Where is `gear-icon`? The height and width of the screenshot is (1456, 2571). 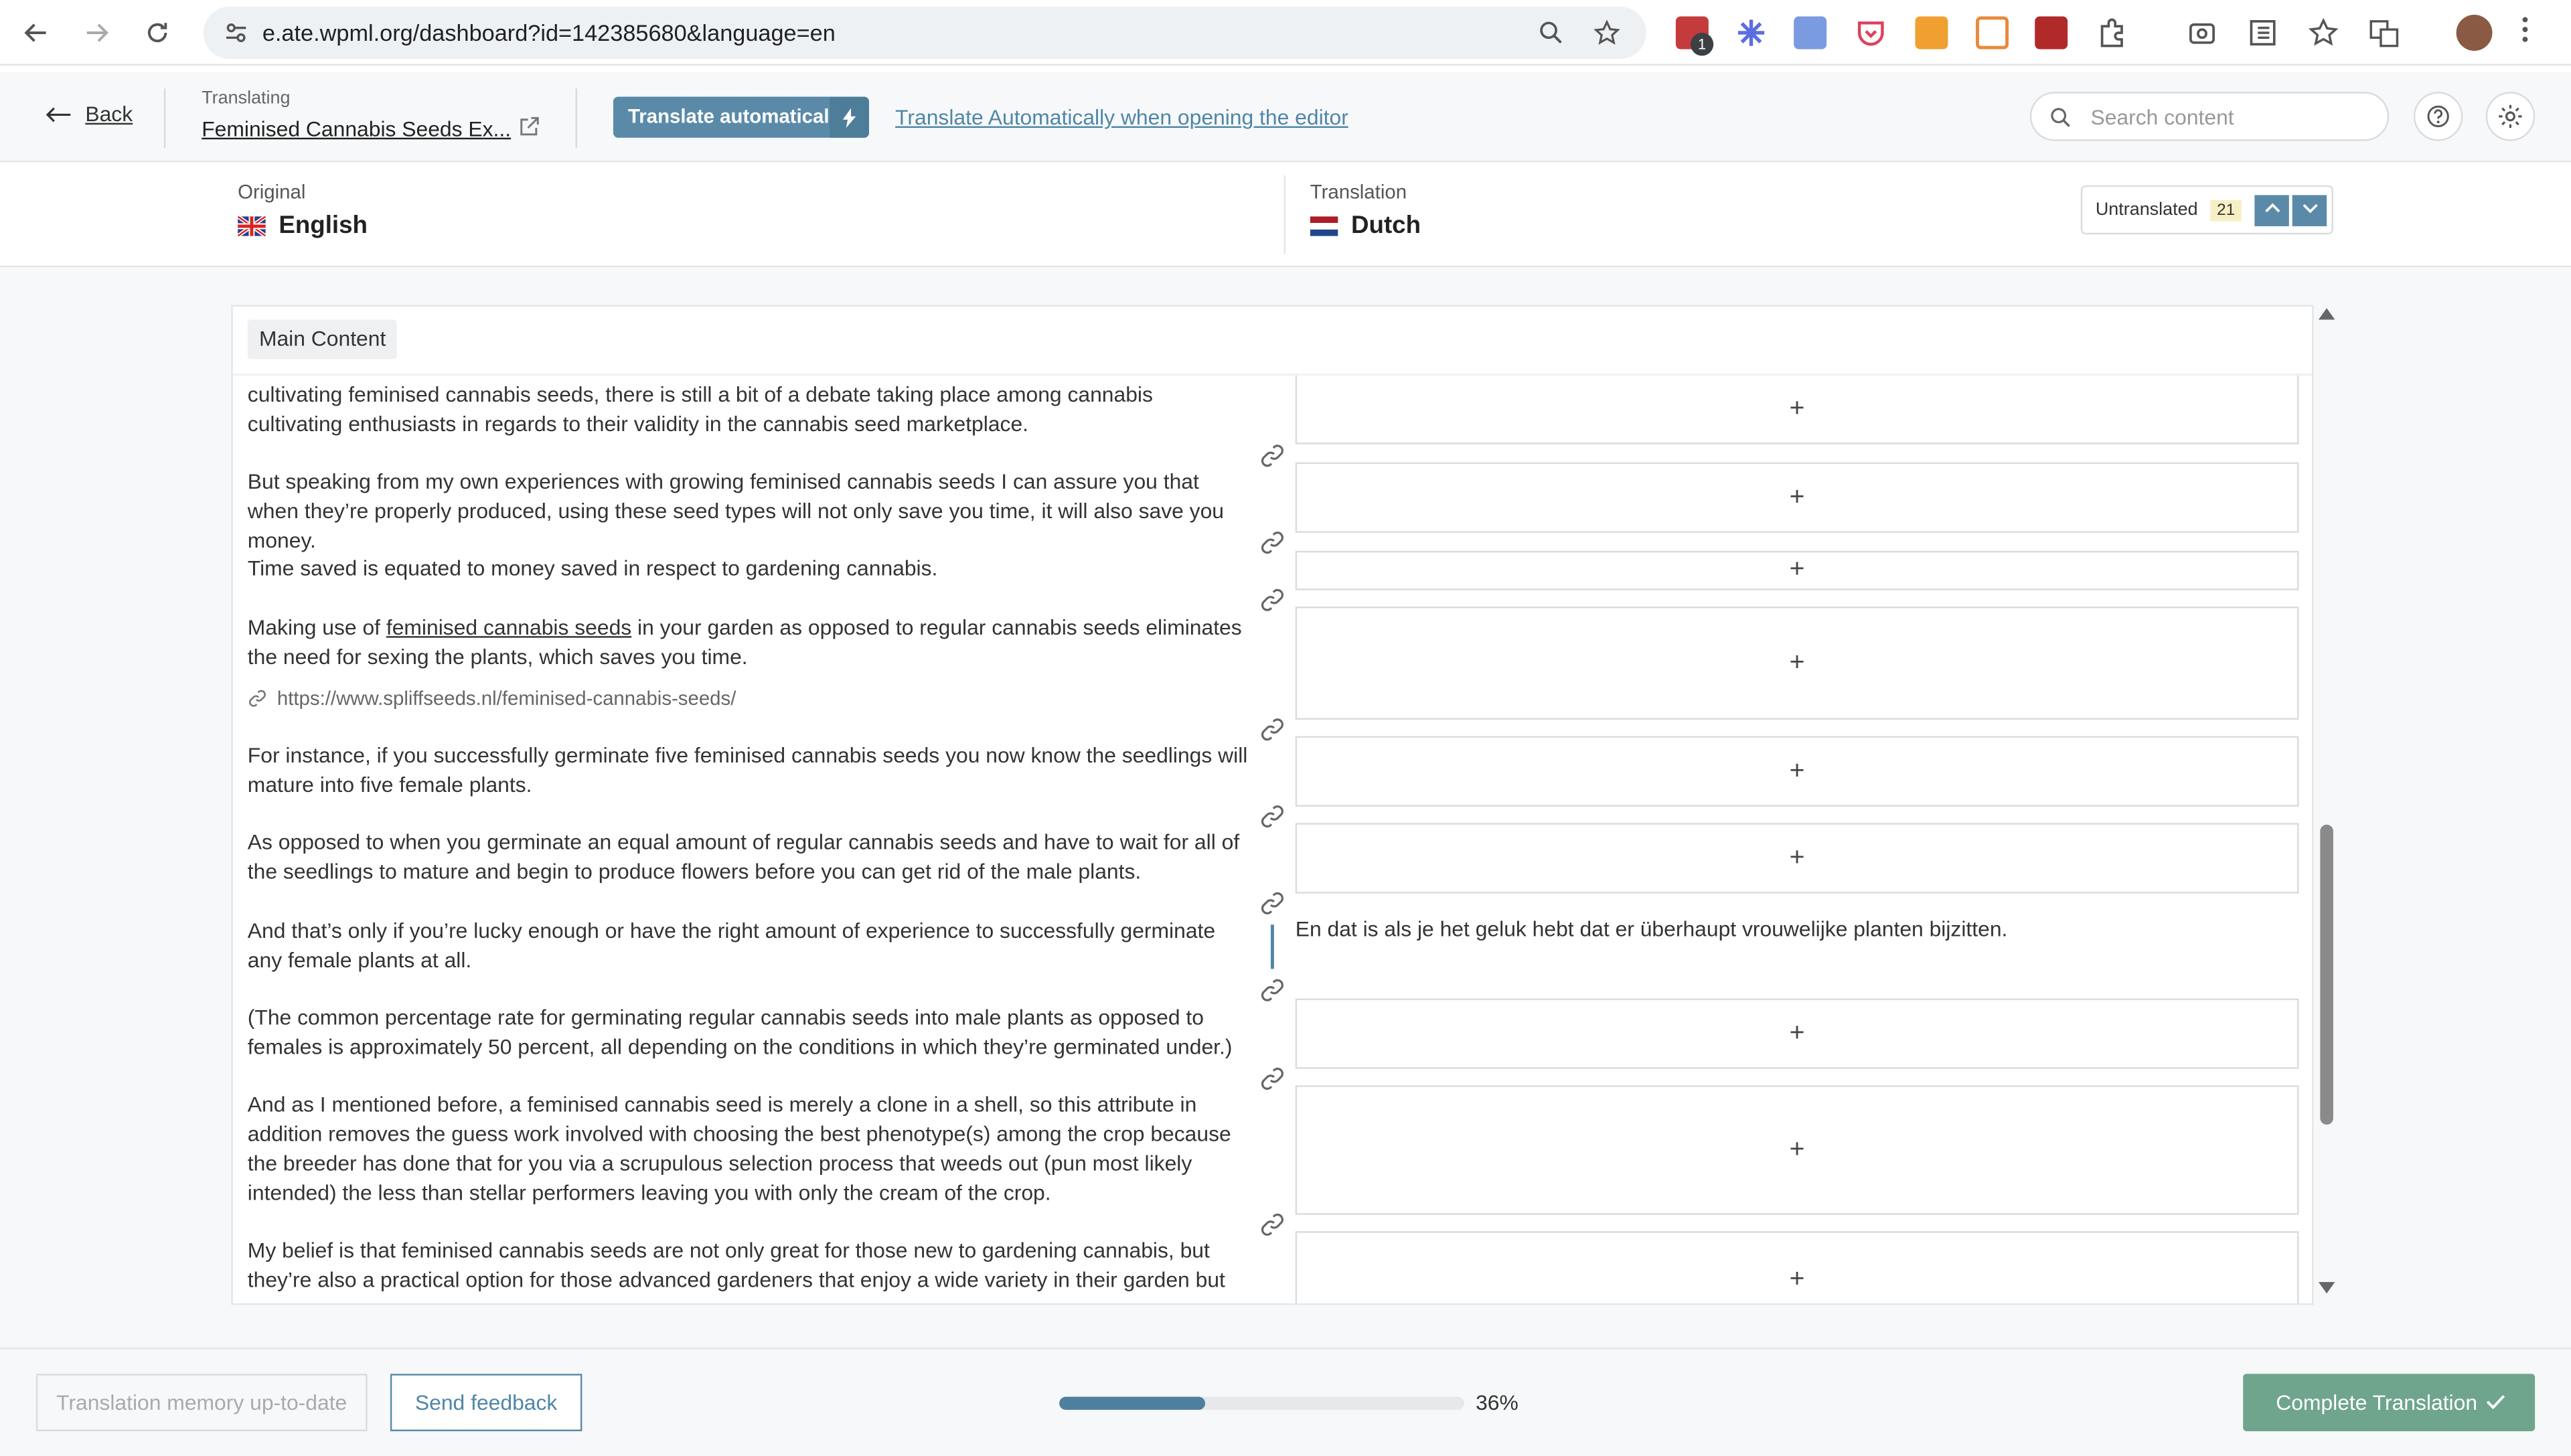
gear-icon is located at coordinates (2510, 116).